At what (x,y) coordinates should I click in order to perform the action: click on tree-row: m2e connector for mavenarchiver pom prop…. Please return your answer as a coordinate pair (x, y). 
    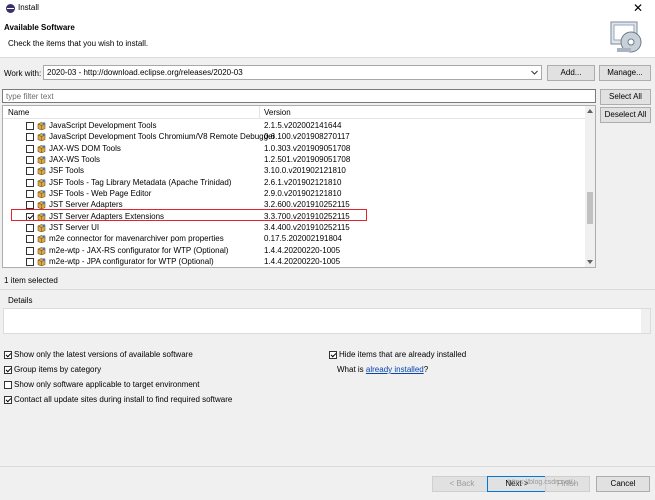
    Looking at the image, I should click on (294, 238).